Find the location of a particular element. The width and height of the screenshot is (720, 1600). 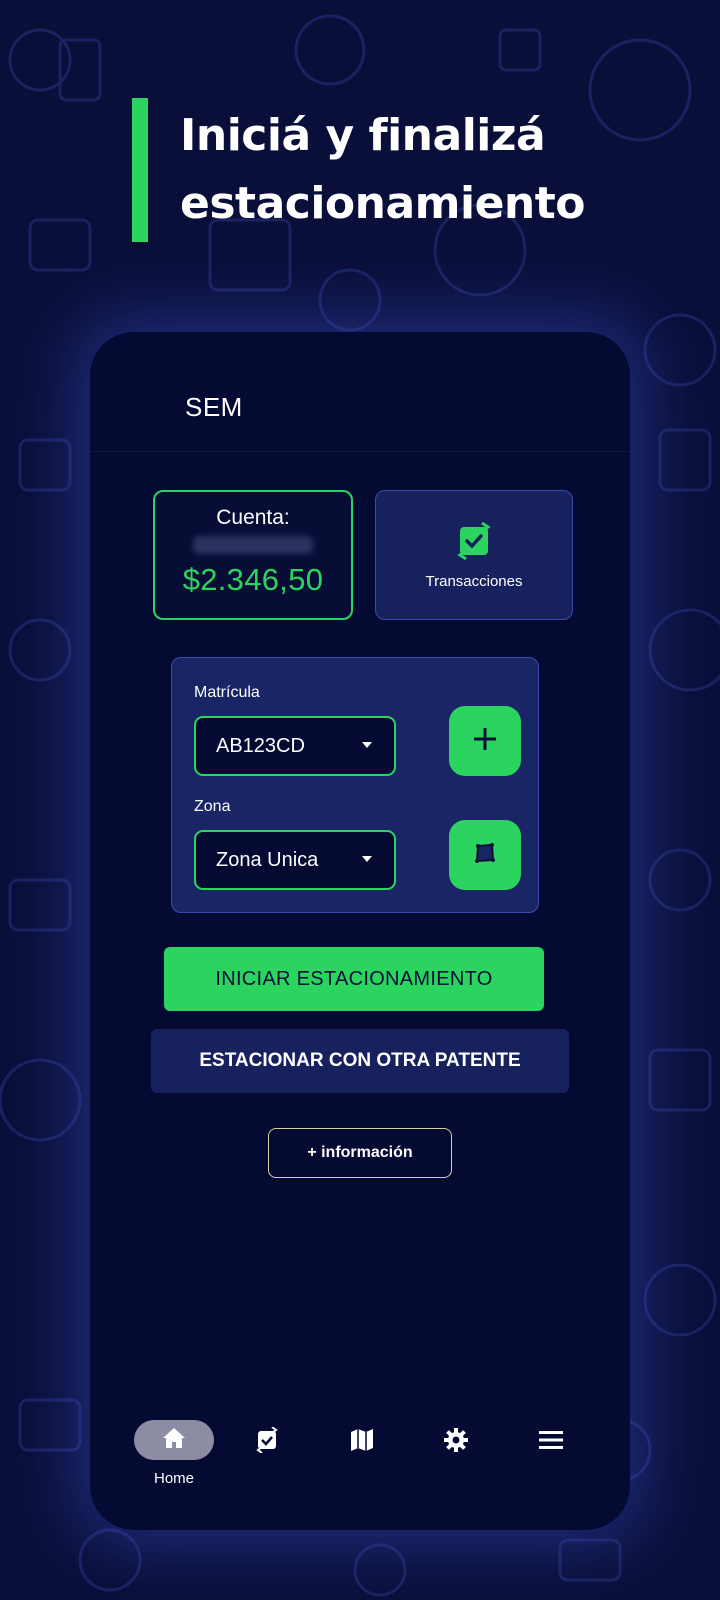

hero-accent-bar is located at coordinates (140, 170).